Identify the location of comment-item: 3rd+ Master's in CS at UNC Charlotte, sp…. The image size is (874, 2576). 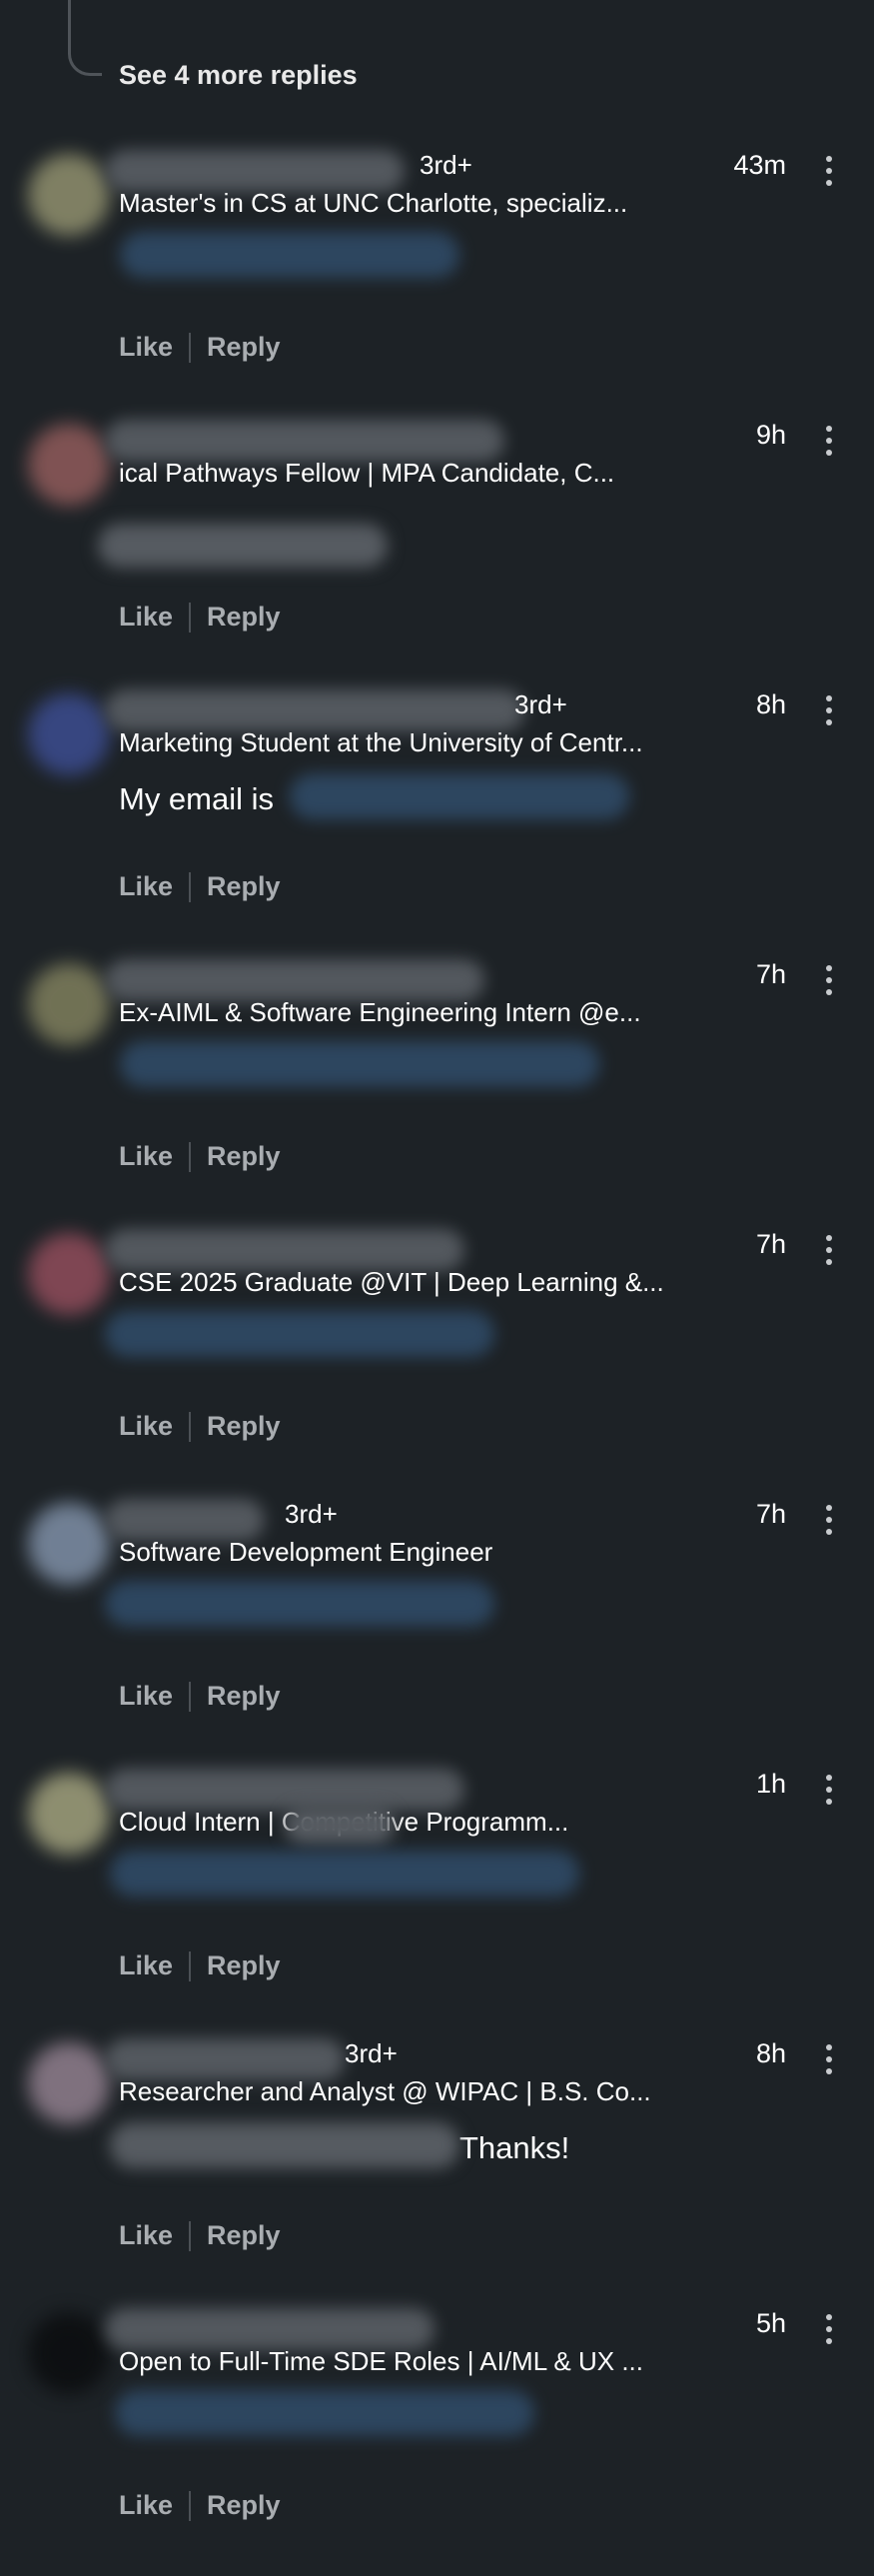
(437, 277).